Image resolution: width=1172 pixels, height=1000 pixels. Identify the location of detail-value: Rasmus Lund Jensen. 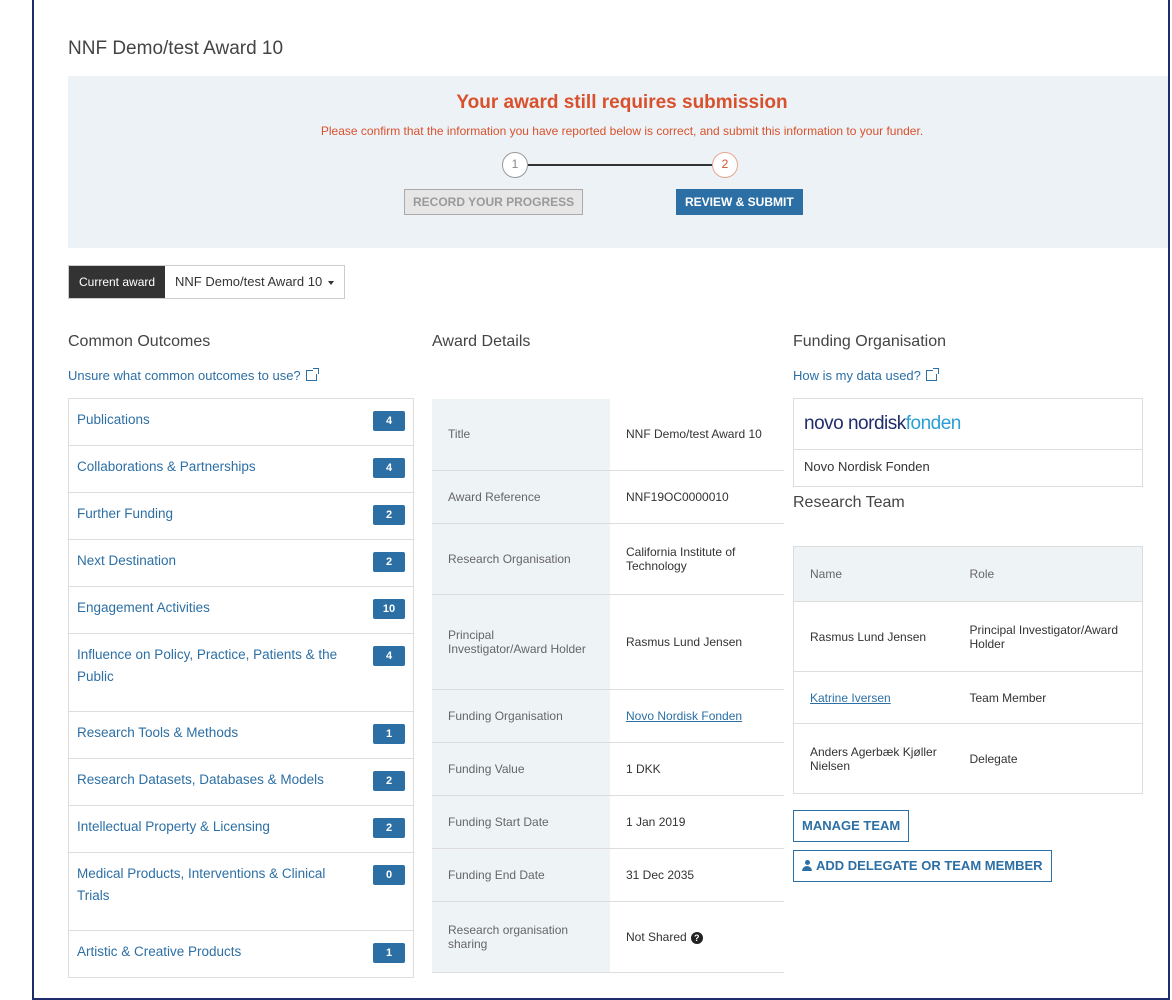
(697, 642).